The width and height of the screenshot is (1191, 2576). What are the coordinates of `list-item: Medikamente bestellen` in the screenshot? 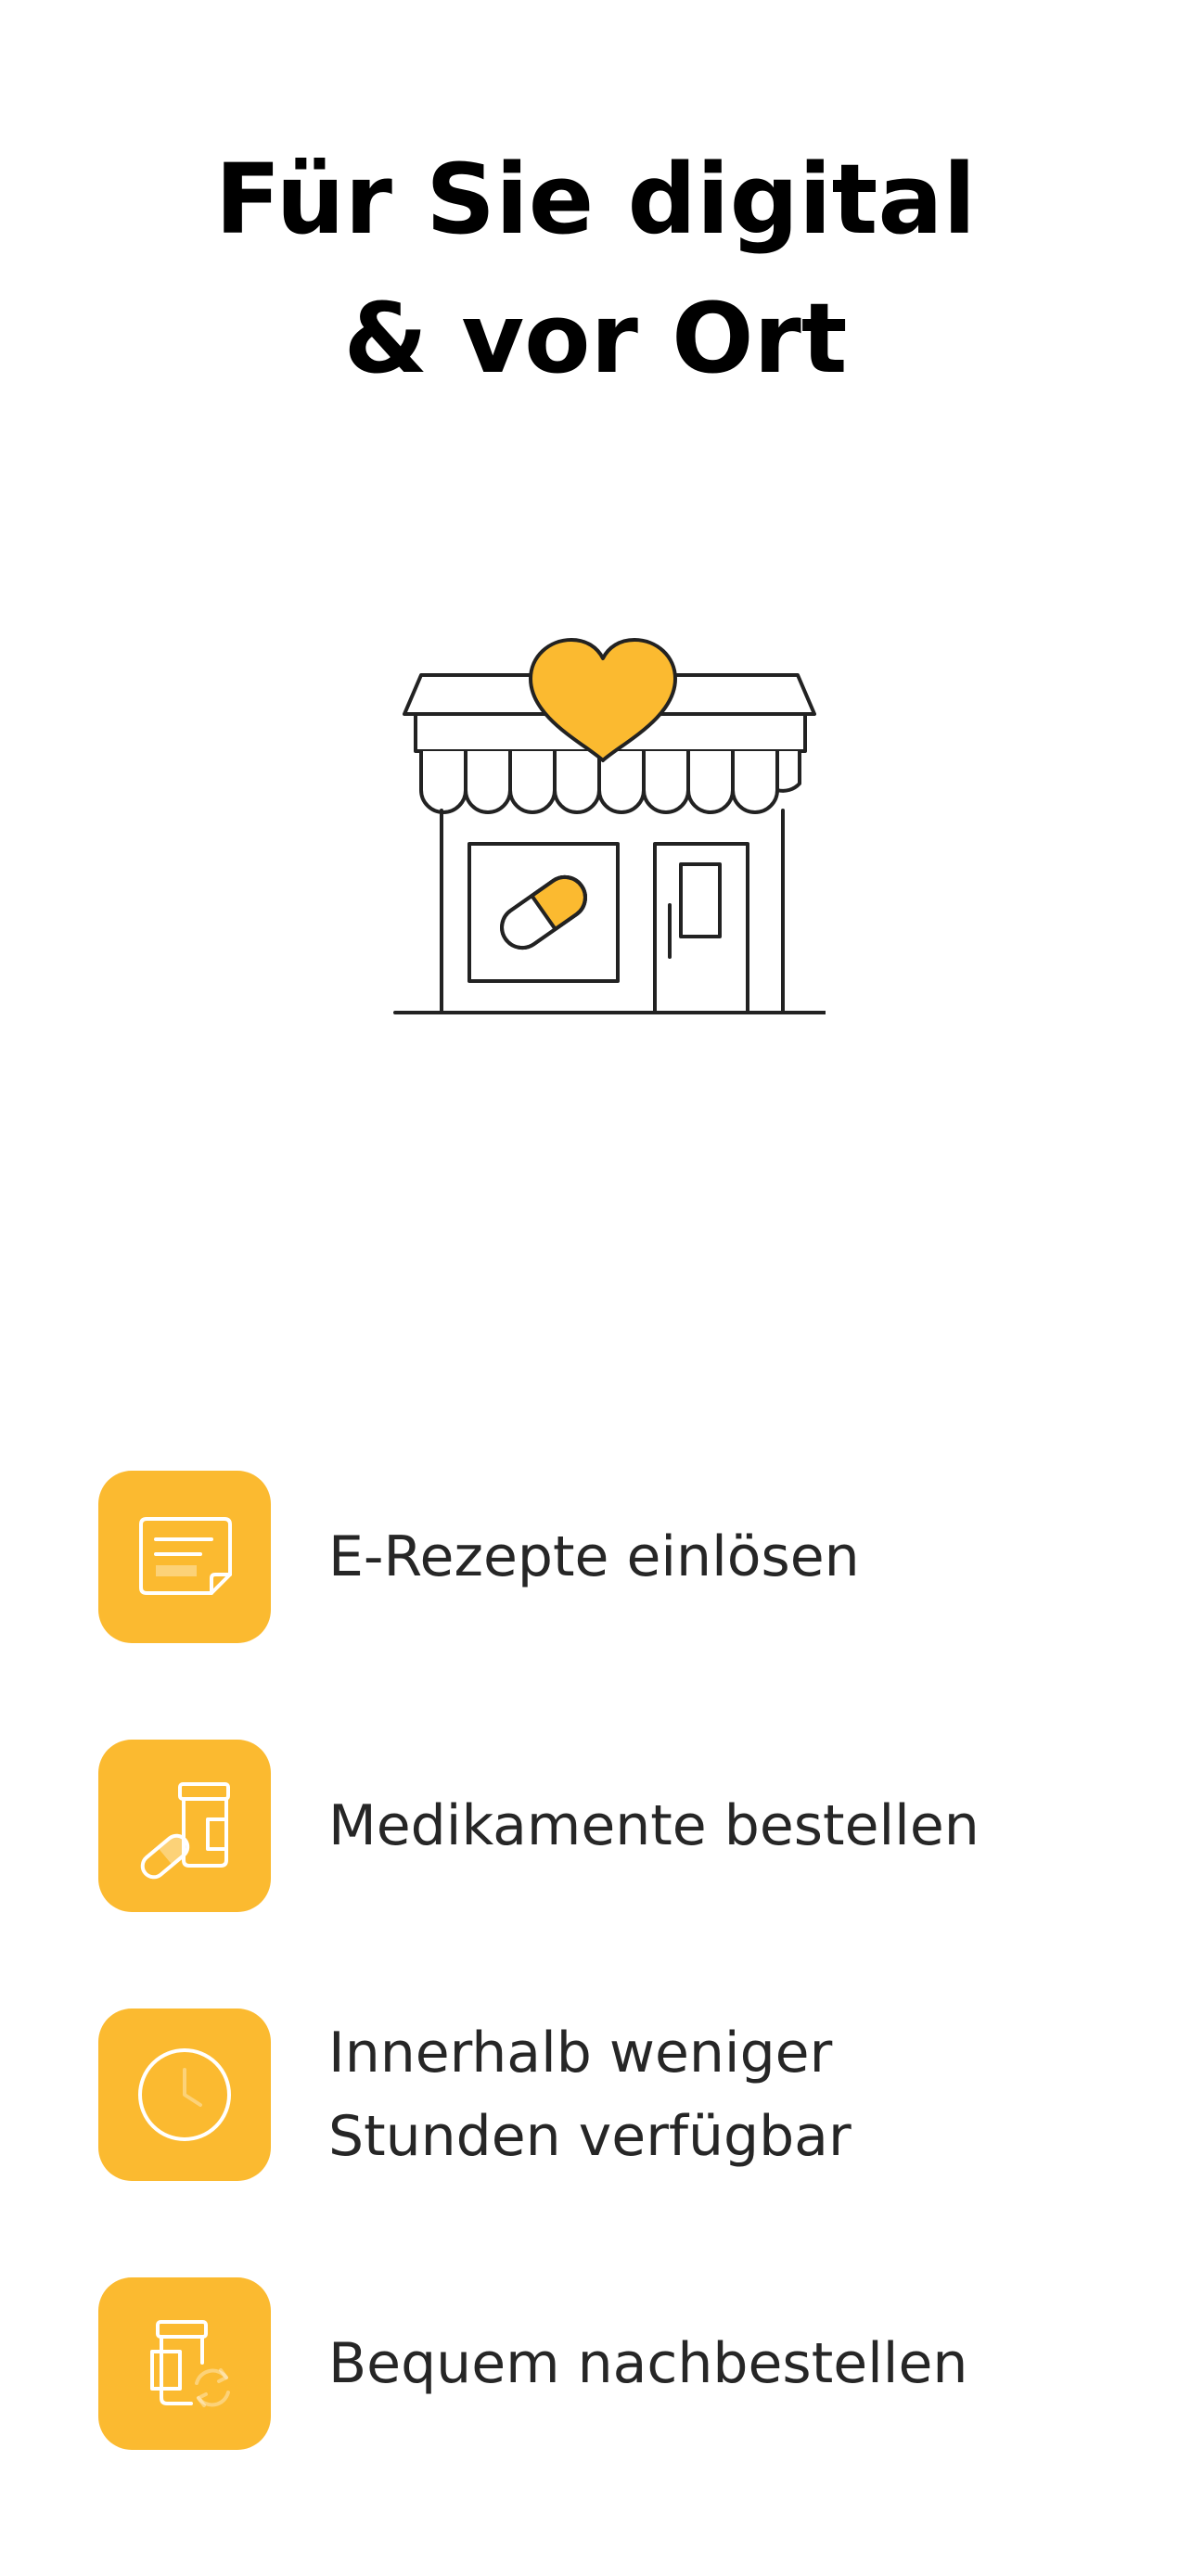 It's located at (617, 1826).